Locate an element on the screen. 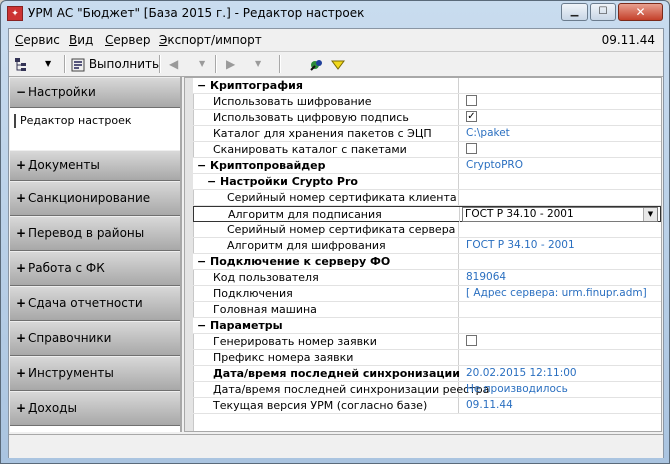  property-value: CryptoPRO is located at coordinates (560, 165).